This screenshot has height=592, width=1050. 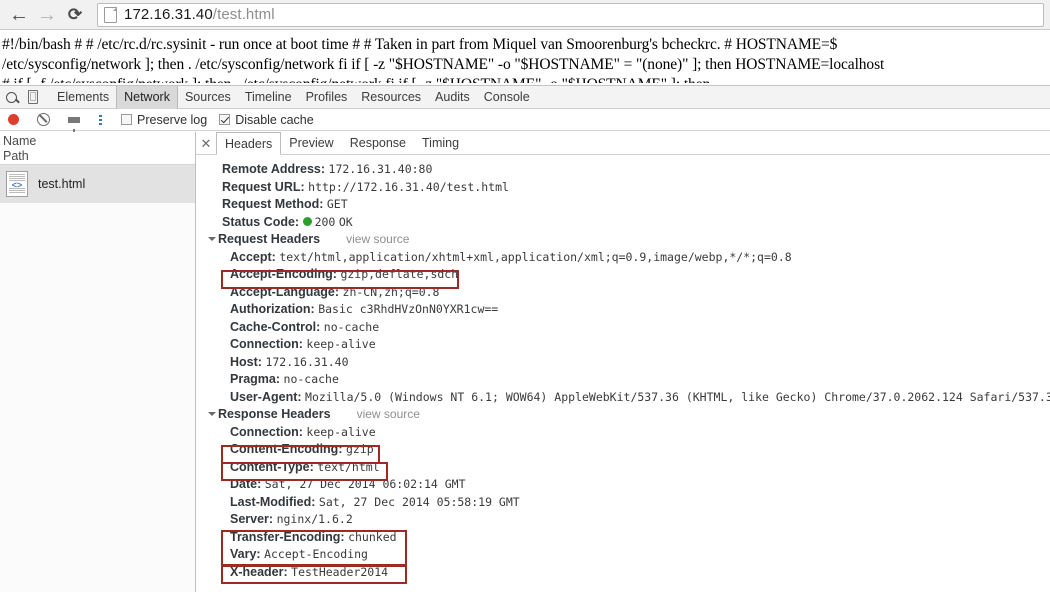 What do you see at coordinates (274, 414) in the screenshot?
I see `section-label: Response Headers` at bounding box center [274, 414].